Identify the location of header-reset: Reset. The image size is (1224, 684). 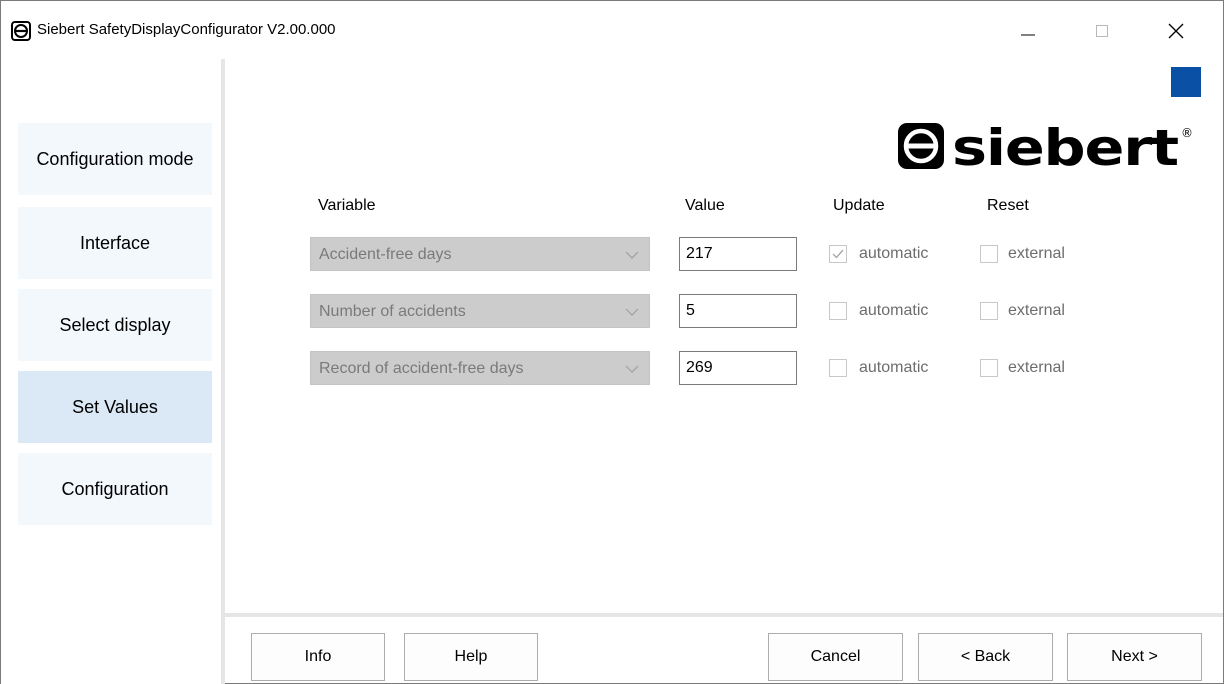
(1008, 205).